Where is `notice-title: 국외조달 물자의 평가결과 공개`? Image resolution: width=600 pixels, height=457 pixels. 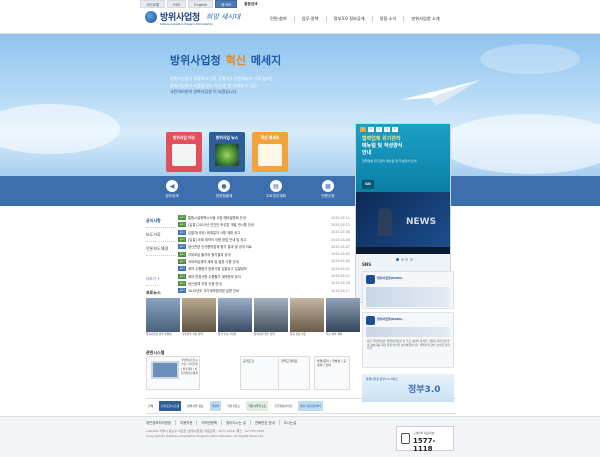
notice-title: 국외조달 물자의 평가결과 공개 is located at coordinates (209, 254).